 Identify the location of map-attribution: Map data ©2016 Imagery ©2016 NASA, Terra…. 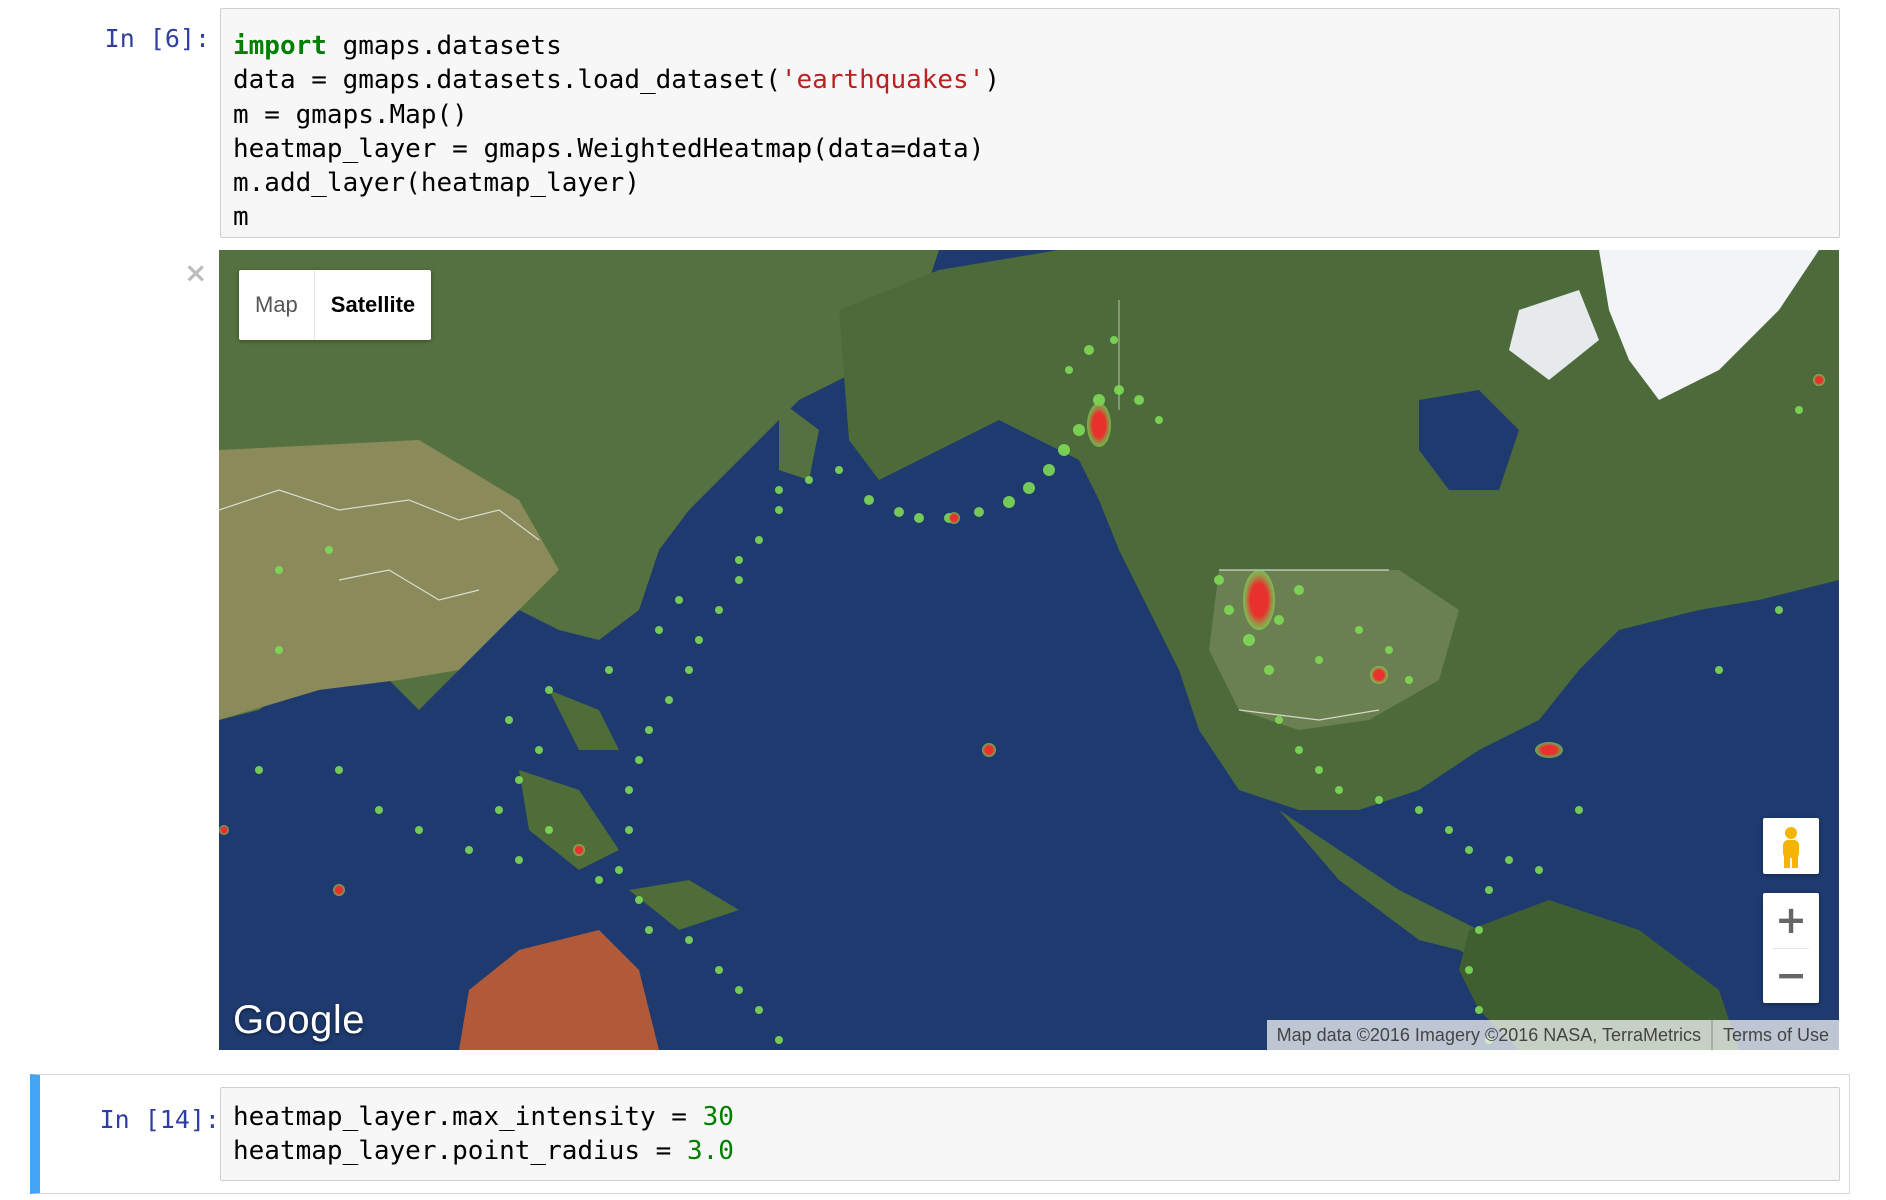
(1552, 1035).